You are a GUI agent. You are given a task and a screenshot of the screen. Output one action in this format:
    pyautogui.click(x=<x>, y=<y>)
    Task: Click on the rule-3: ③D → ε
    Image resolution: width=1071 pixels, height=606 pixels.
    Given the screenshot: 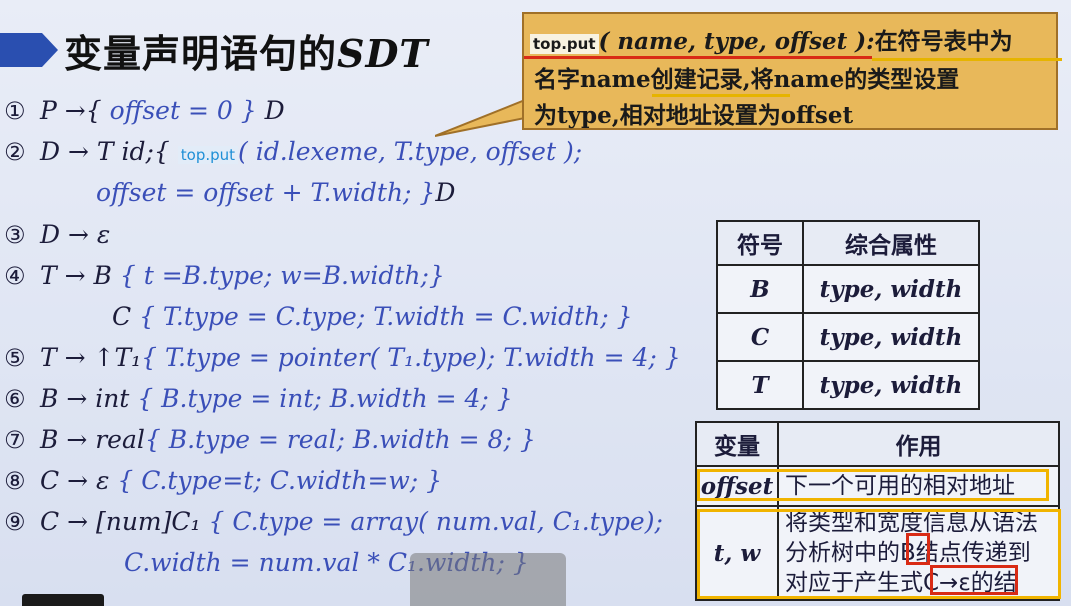 What is the action you would take?
    pyautogui.click(x=57, y=234)
    